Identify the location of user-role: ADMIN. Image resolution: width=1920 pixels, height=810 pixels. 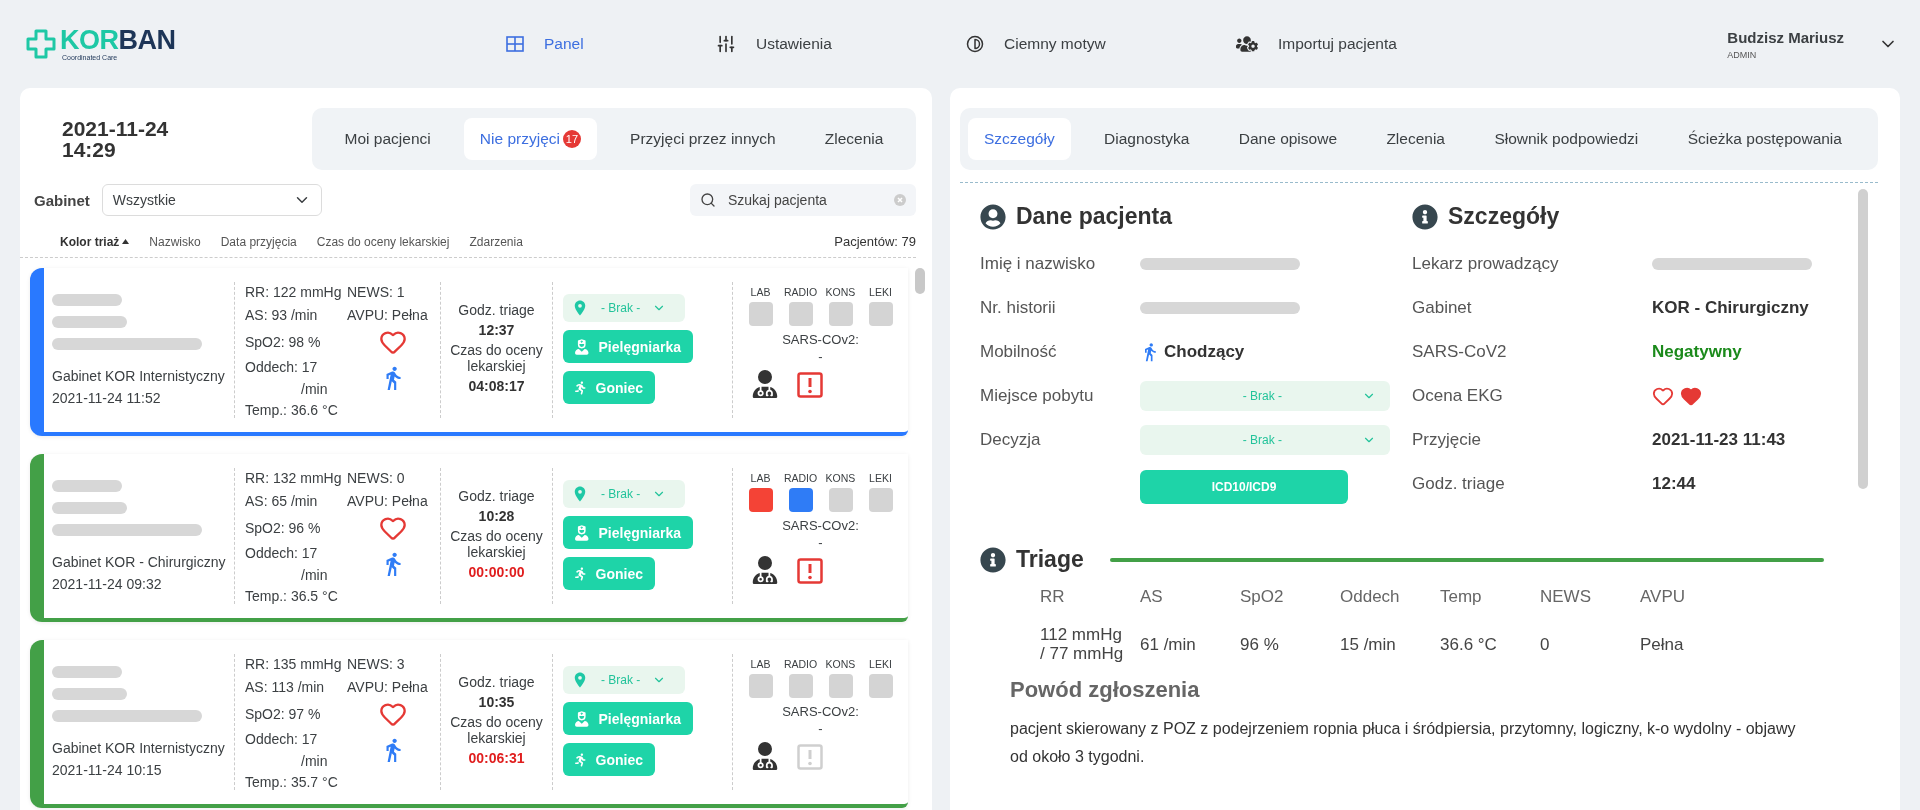
(1742, 54).